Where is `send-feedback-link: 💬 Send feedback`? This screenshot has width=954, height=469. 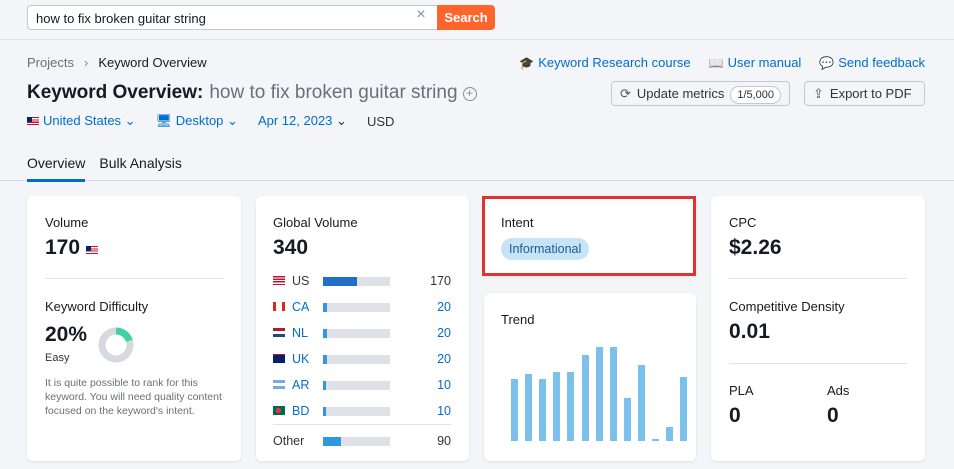 send-feedback-link: 💬 Send feedback is located at coordinates (872, 62).